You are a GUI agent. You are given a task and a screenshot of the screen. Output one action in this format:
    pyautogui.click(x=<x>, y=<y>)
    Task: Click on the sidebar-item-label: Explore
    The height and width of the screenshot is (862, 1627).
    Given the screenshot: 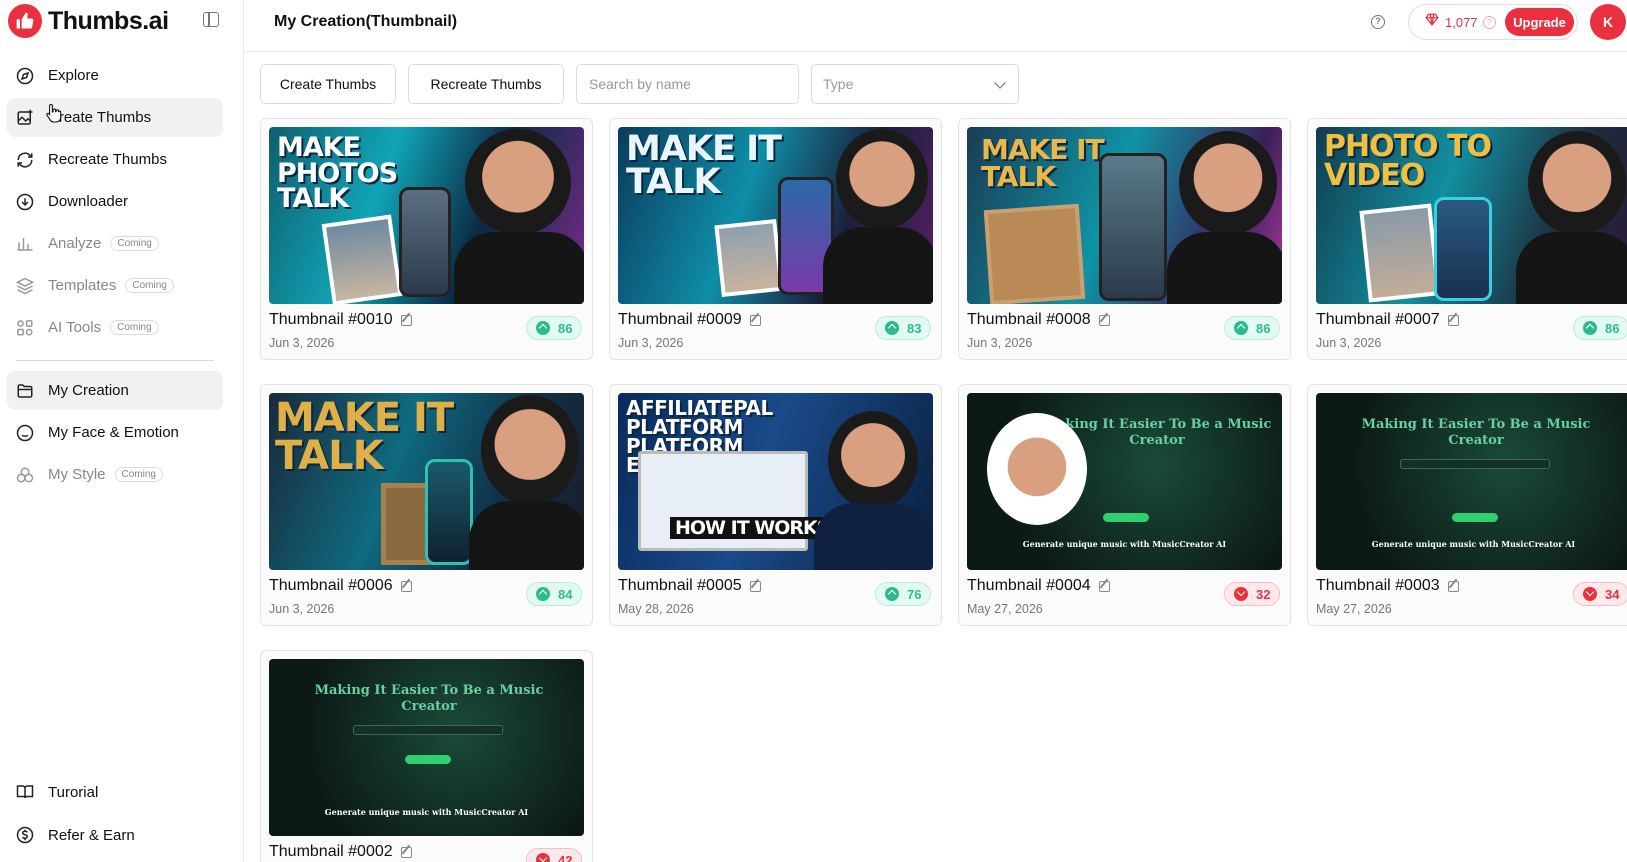 What is the action you would take?
    pyautogui.click(x=73, y=75)
    